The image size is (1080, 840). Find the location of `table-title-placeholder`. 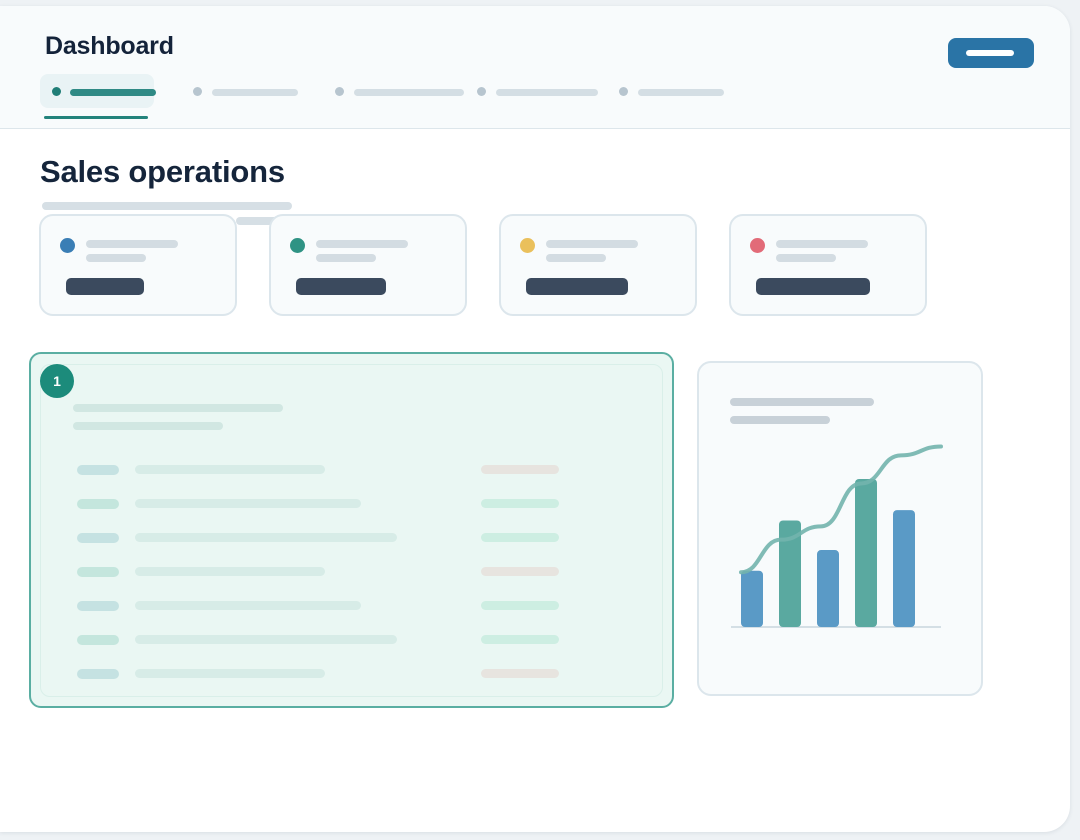

table-title-placeholder is located at coordinates (178, 408).